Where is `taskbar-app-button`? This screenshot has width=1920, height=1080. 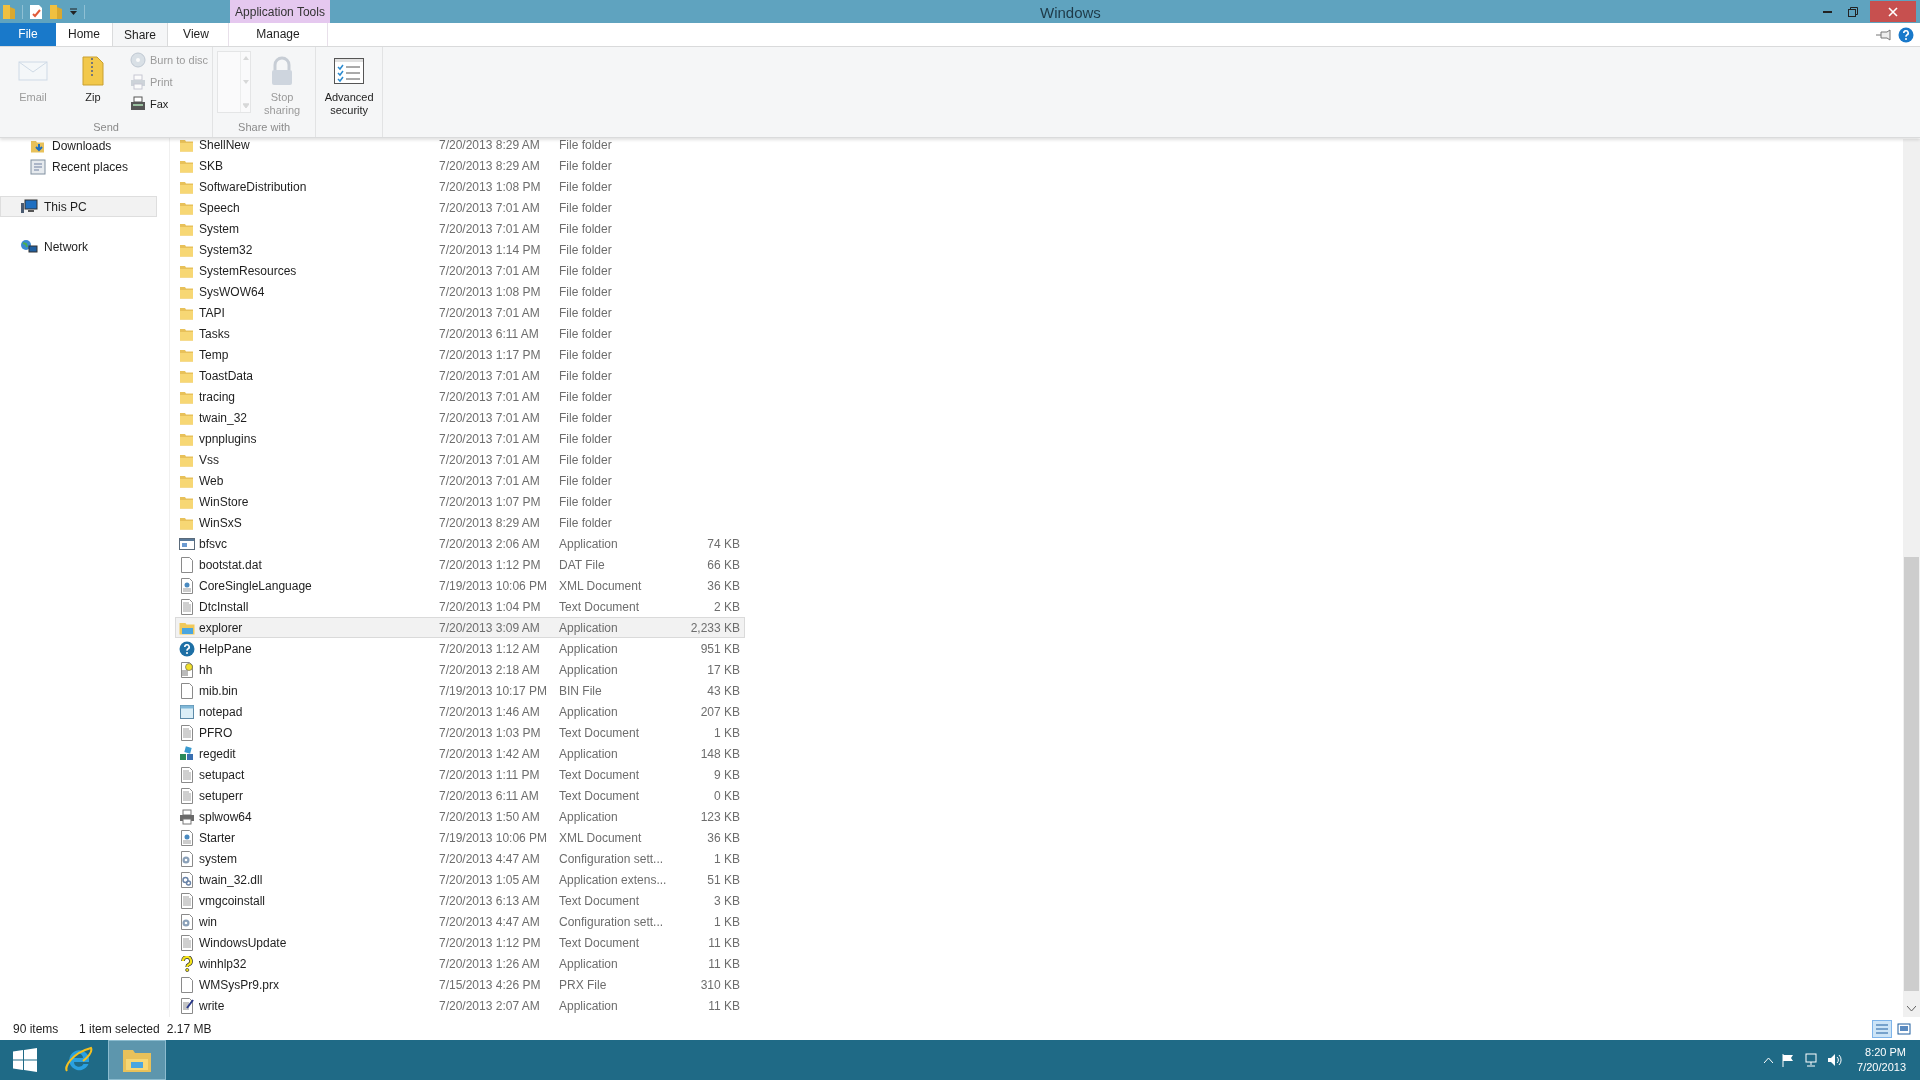
taskbar-app-button is located at coordinates (137, 1060).